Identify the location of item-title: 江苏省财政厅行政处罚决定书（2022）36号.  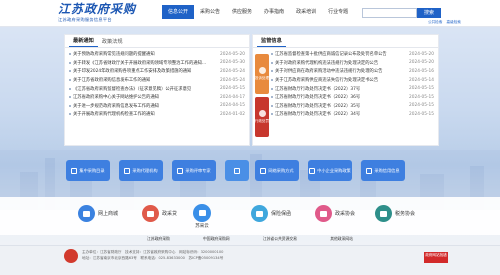
(338, 97).